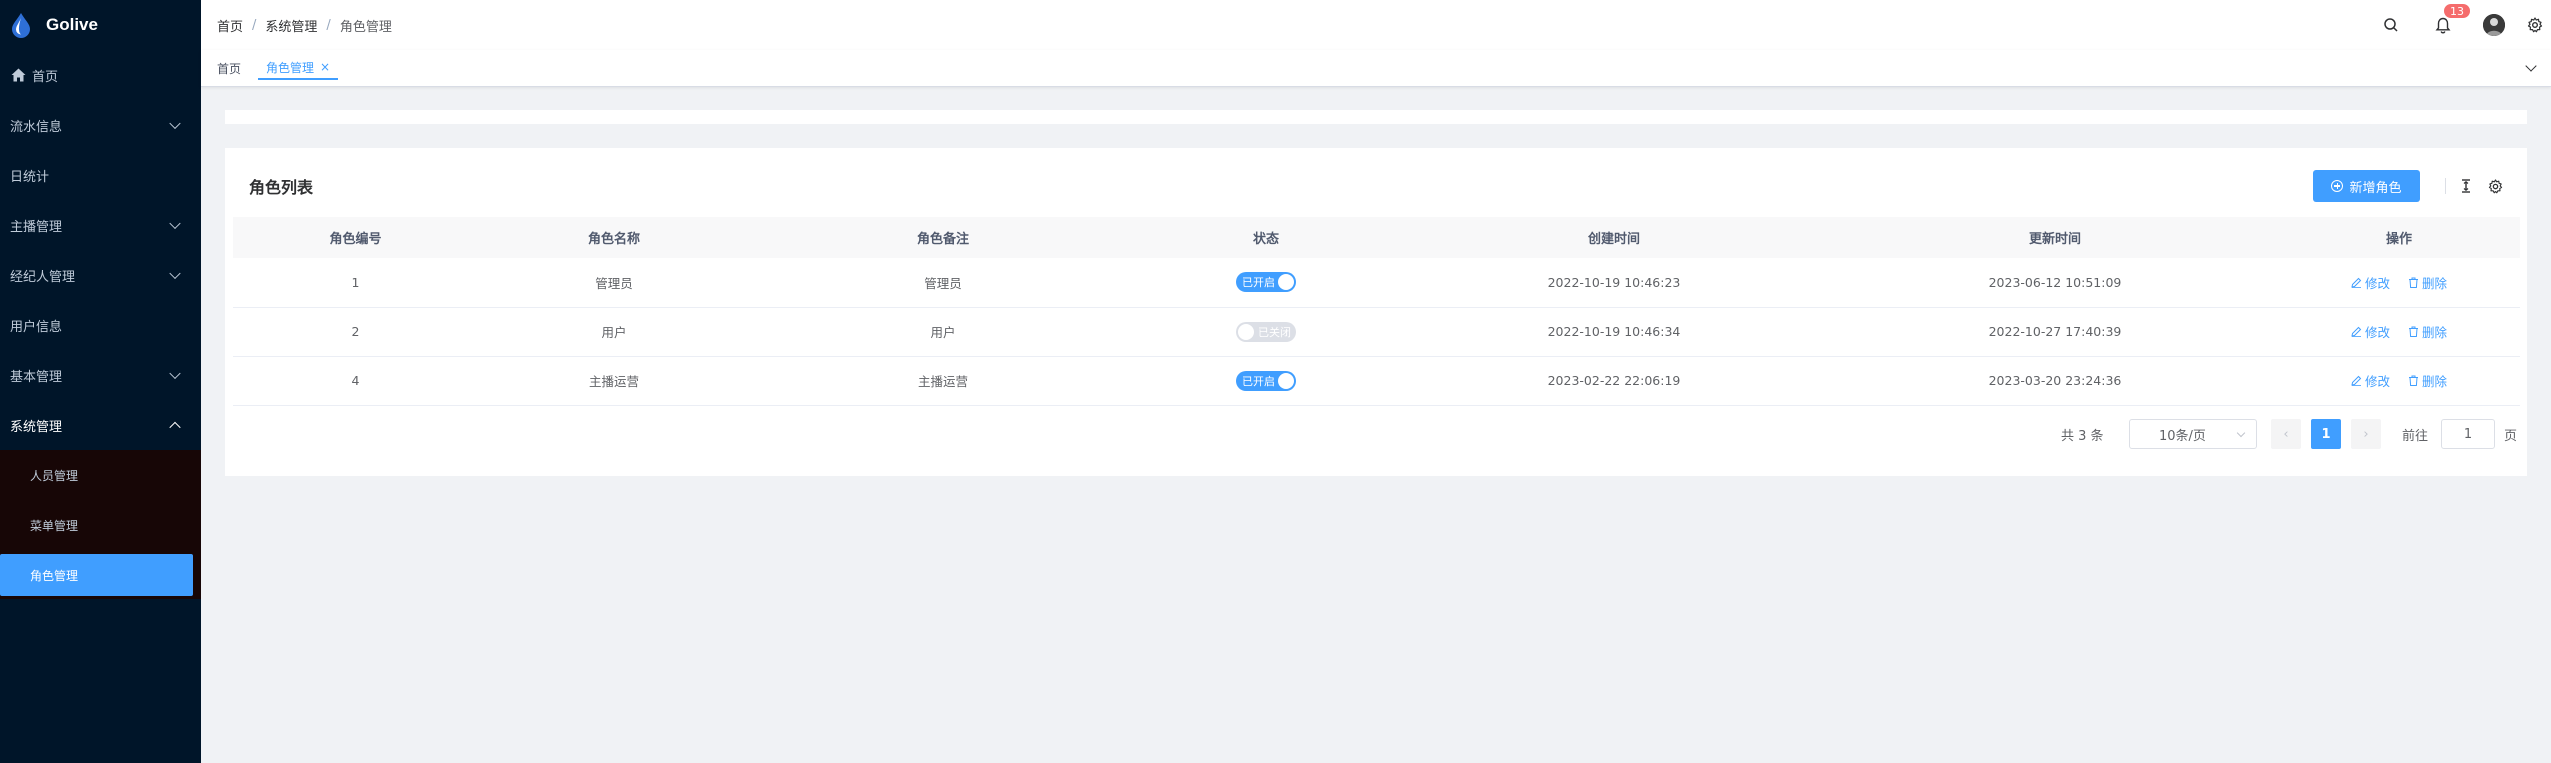 The width and height of the screenshot is (2551, 763). I want to click on column-height-icon, so click(2466, 186).